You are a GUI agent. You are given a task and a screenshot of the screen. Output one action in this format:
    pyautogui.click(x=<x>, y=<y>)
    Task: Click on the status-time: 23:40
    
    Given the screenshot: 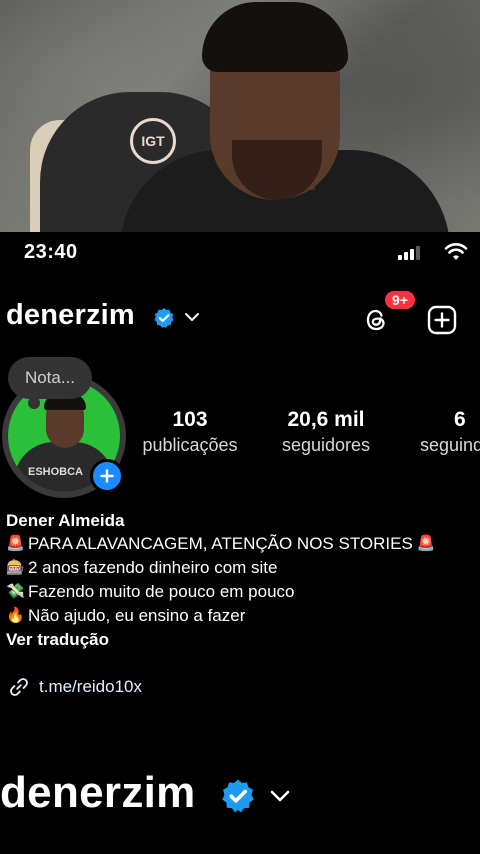 What is the action you would take?
    pyautogui.click(x=51, y=252)
    